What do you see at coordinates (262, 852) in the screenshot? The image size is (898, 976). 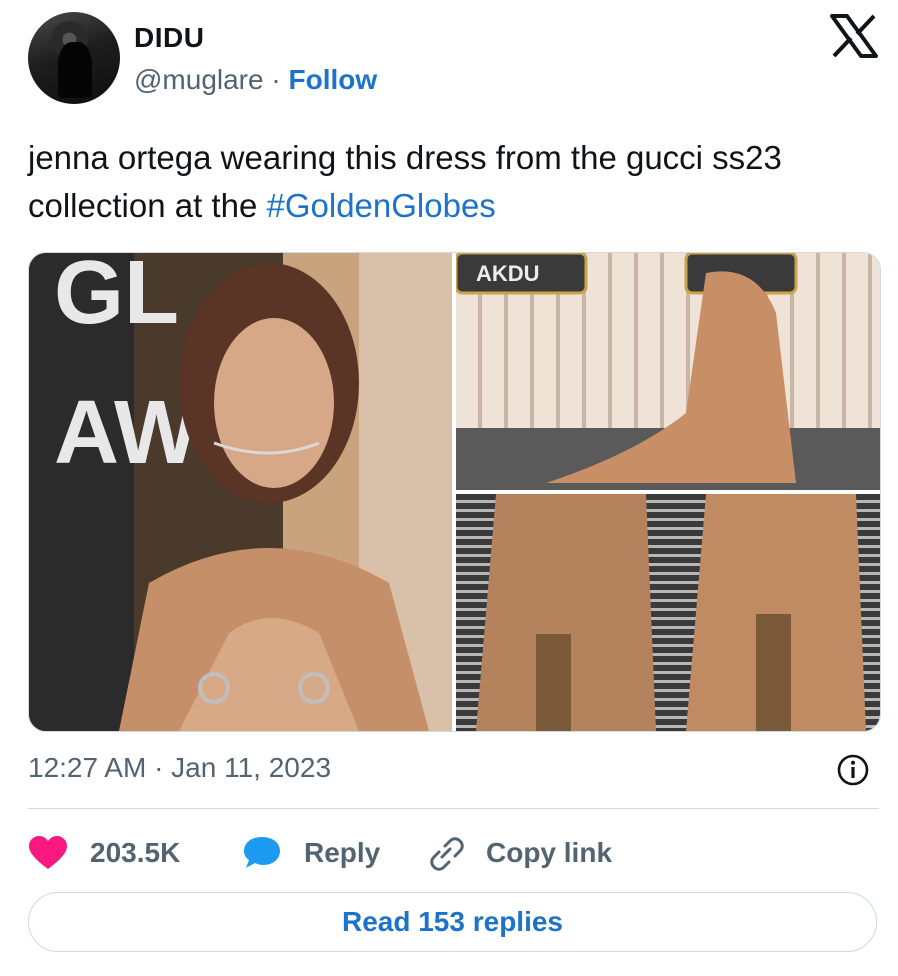 I see `speech-bubble-icon` at bounding box center [262, 852].